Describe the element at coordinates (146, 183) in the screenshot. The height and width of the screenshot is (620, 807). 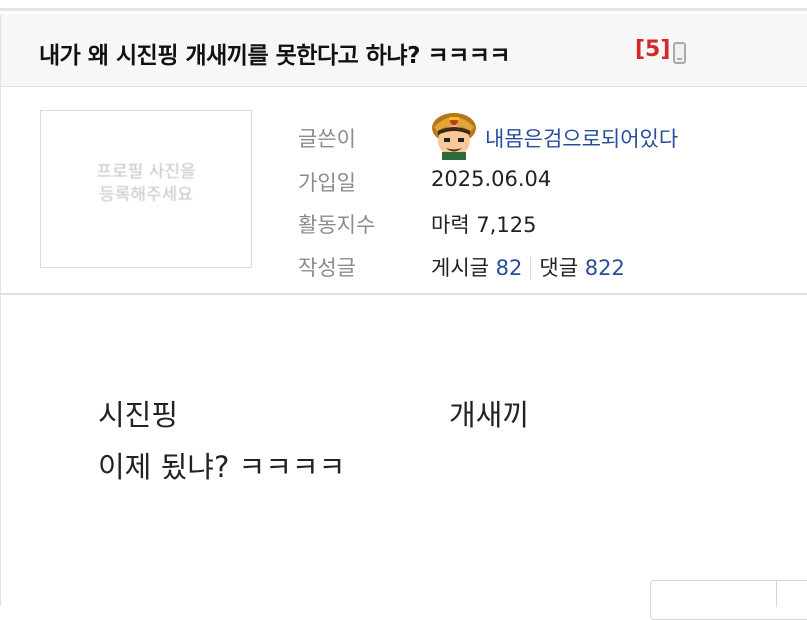
I see `profile-placeholder-text: 프로필 사진을 등록해주세요` at that location.